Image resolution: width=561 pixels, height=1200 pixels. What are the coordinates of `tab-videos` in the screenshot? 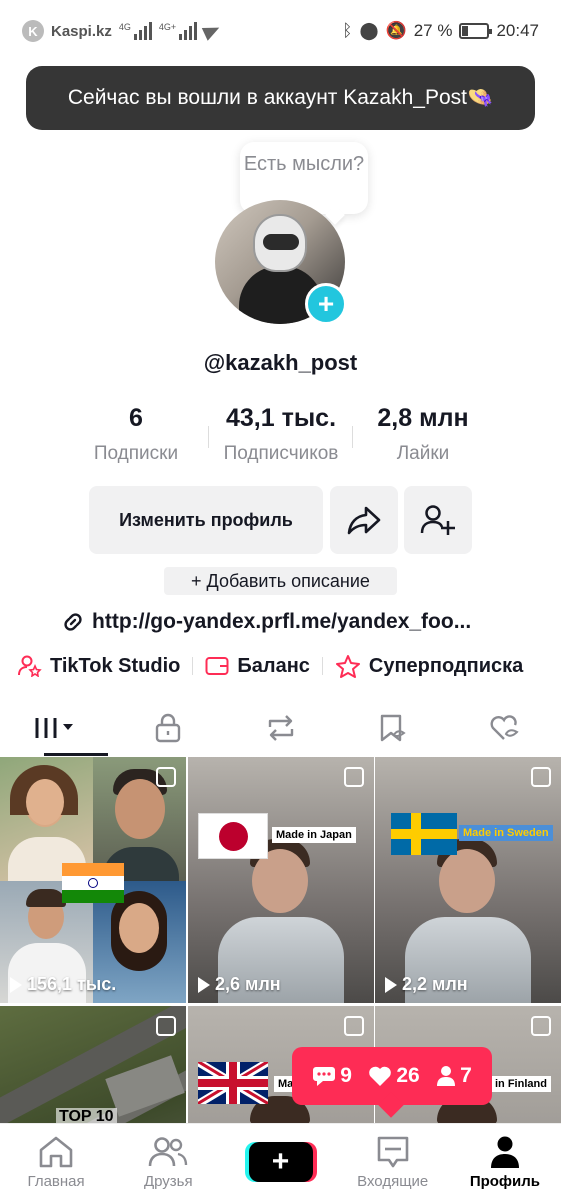 It's located at (56, 728).